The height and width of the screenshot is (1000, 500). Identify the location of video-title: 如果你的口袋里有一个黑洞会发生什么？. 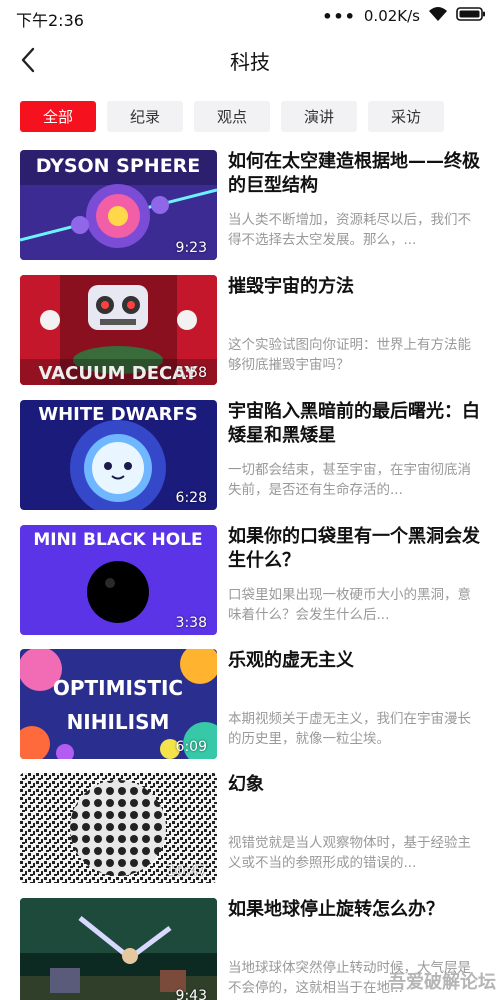
(354, 548).